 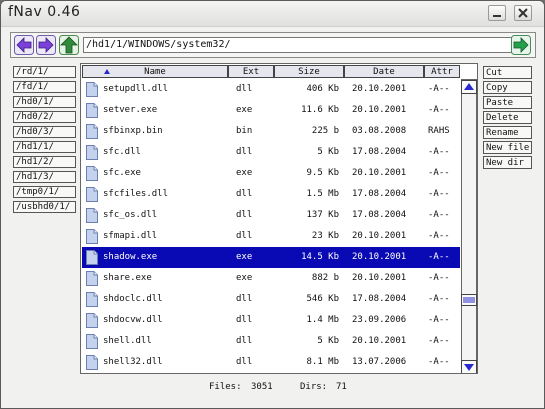 What do you see at coordinates (44, 12) in the screenshot?
I see `window-title: fNav 0.46` at bounding box center [44, 12].